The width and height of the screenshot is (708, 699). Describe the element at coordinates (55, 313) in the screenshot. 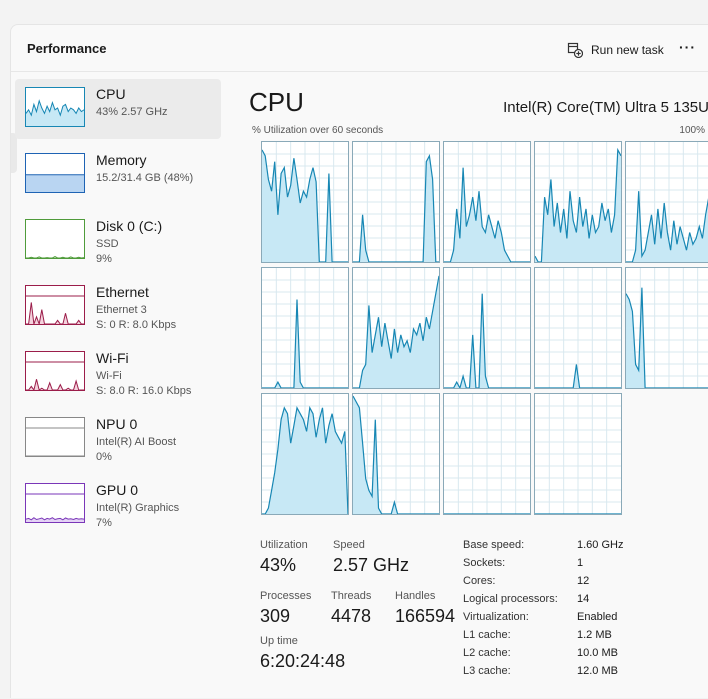

I see `thumbnail-line` at that location.